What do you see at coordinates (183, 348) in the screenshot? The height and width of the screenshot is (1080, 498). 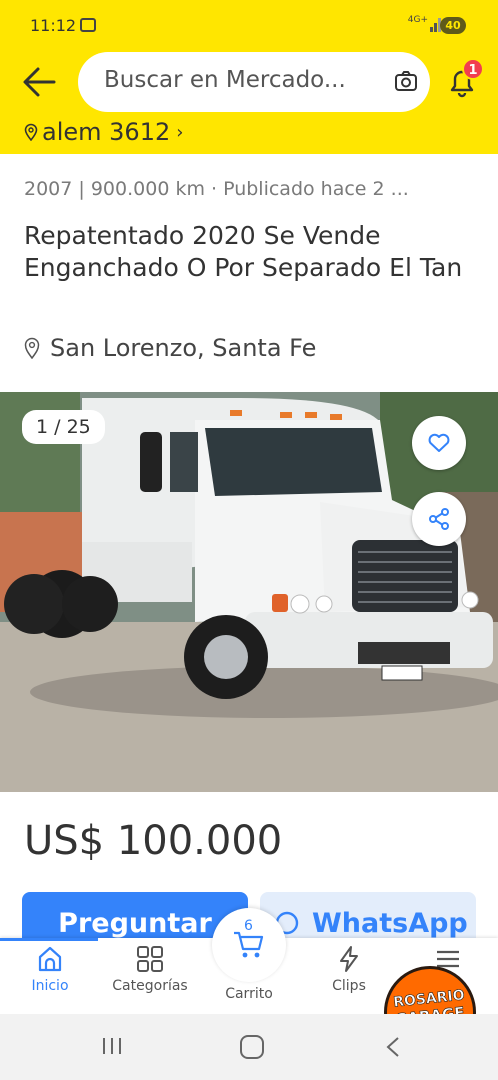 I see `listing-location-text: San Lorenzo, Santa Fe` at bounding box center [183, 348].